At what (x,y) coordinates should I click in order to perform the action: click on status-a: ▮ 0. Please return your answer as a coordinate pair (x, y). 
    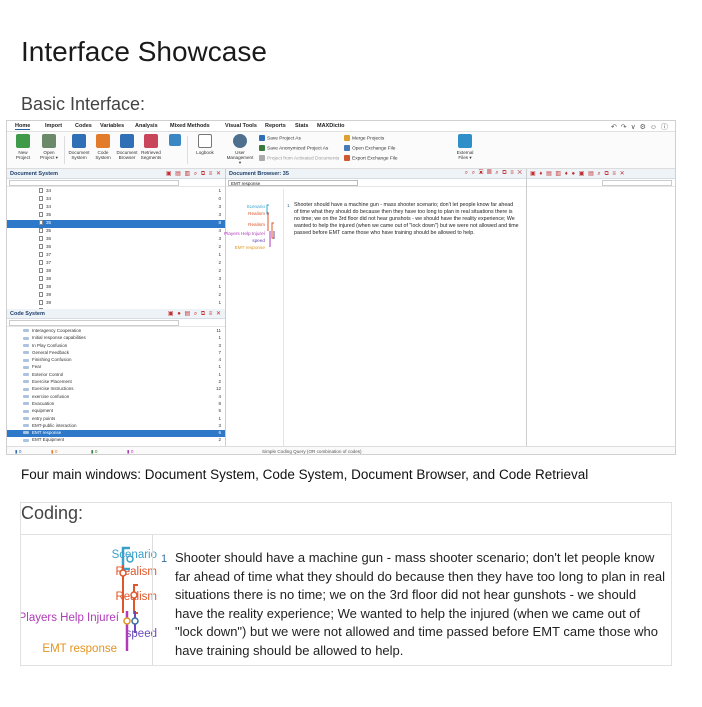
    Looking at the image, I should click on (94, 451).